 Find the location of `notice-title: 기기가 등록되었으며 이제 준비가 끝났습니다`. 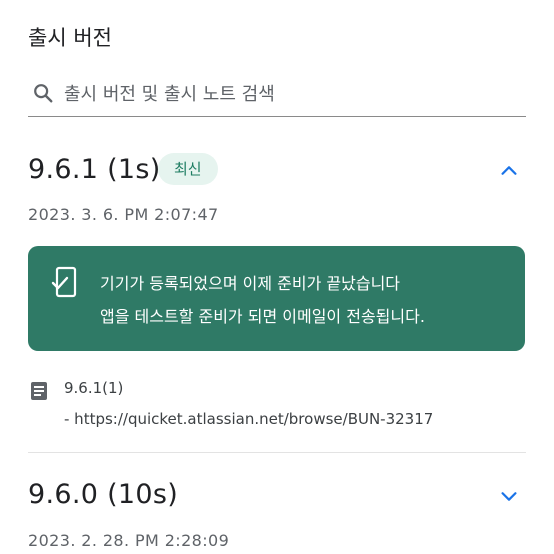

notice-title: 기기가 등록되었으며 이제 준비가 끝났습니다 is located at coordinates (250, 283).